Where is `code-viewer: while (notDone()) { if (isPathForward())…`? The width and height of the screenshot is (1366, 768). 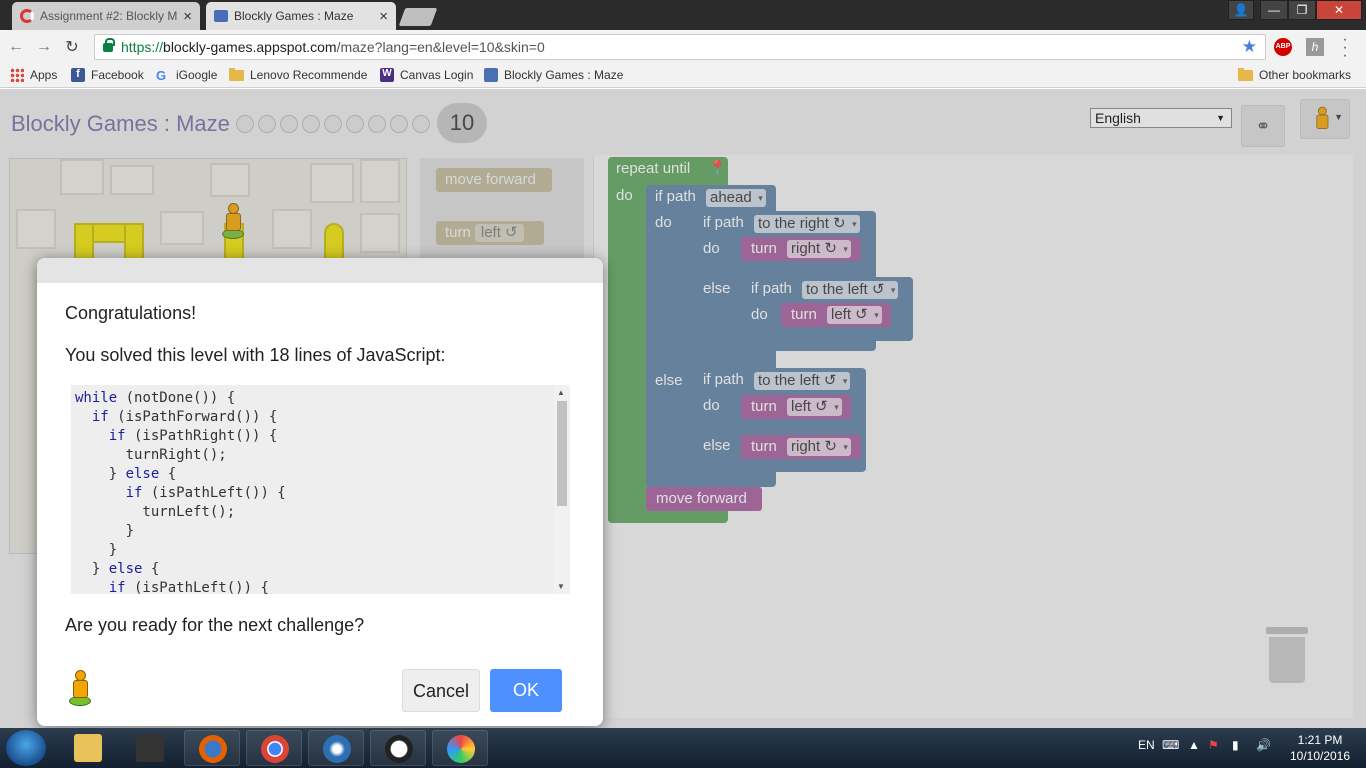 code-viewer: while (notDone()) { if (isPathForward())… is located at coordinates (320, 489).